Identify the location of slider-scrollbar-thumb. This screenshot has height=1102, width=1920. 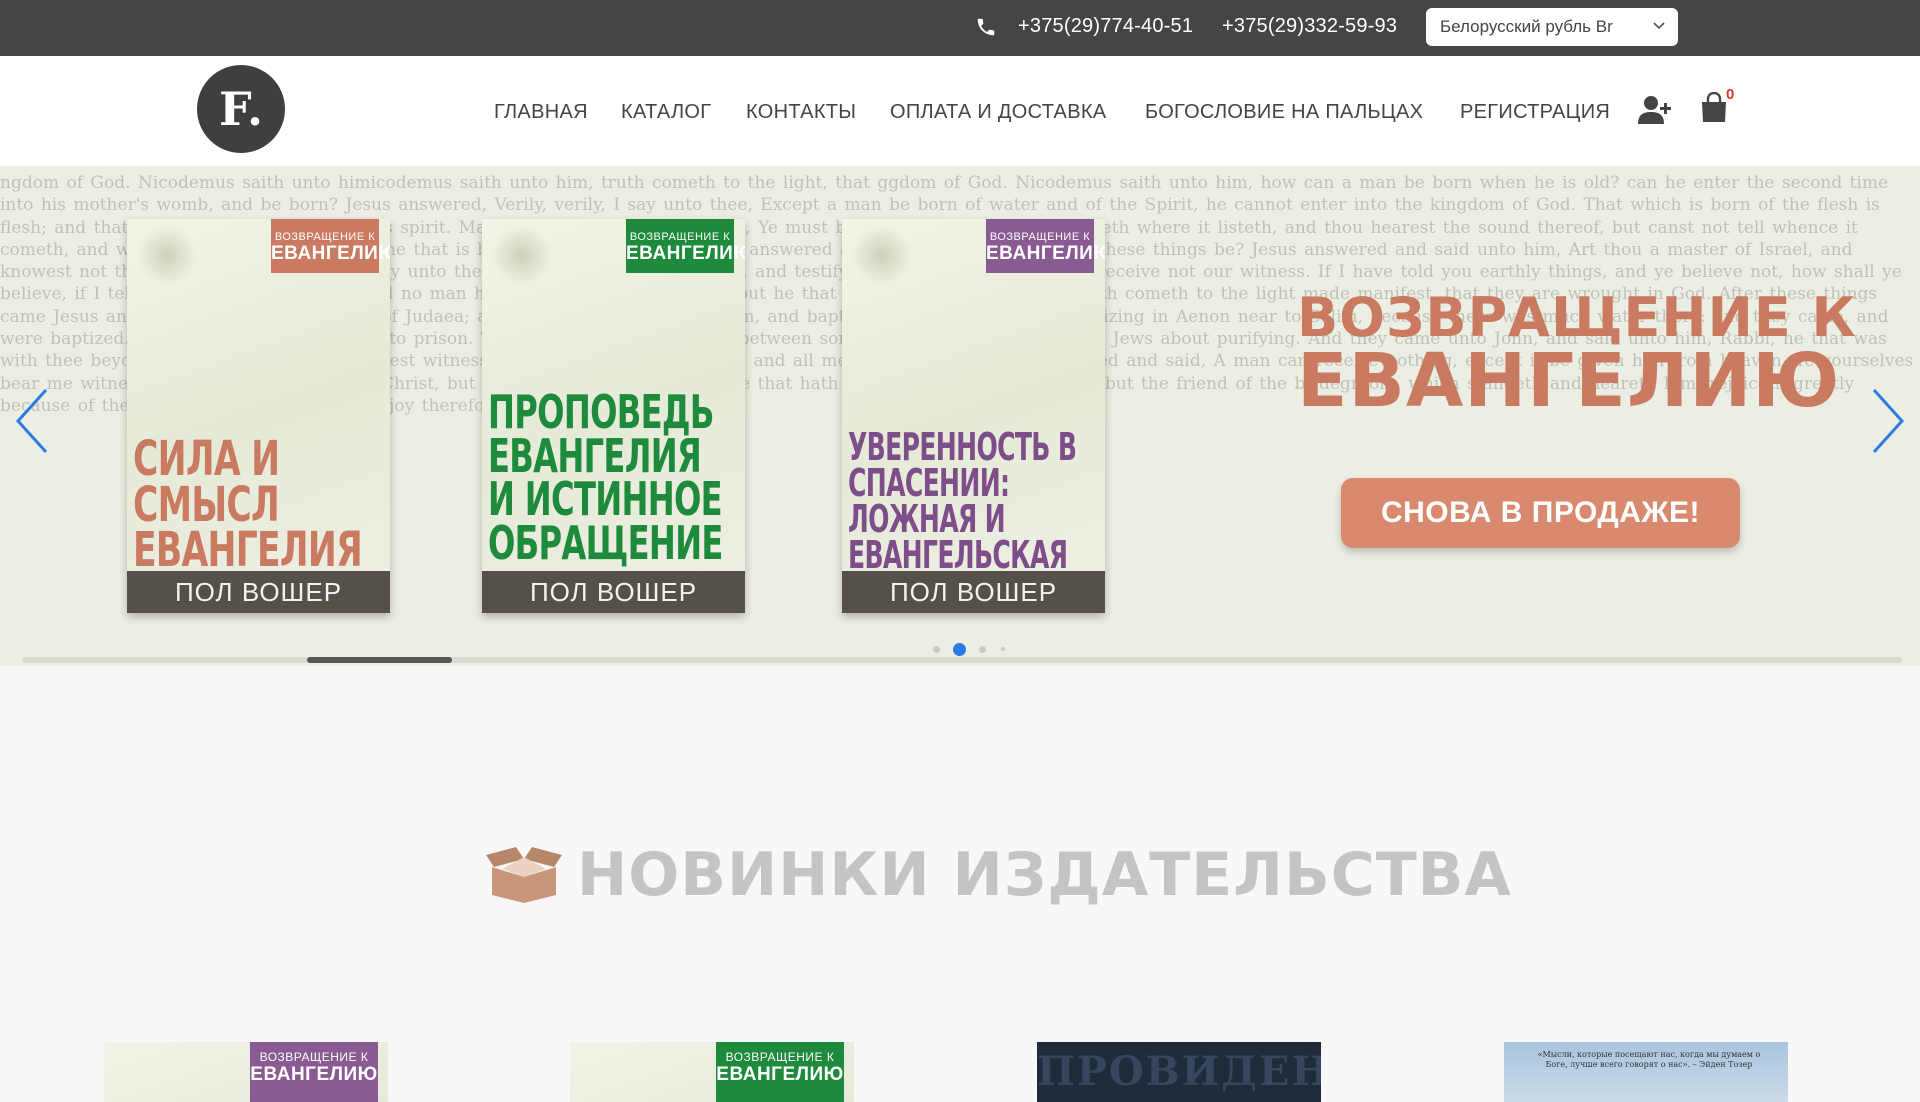
(379, 660).